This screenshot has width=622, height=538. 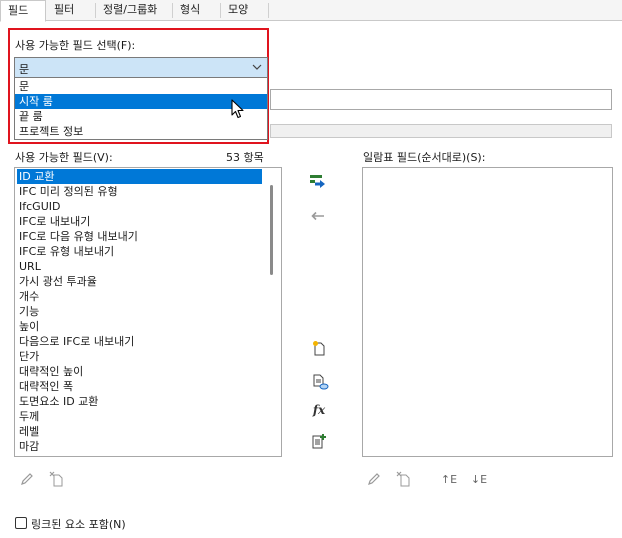 I want to click on move-up-icon: ↑E, so click(x=449, y=479).